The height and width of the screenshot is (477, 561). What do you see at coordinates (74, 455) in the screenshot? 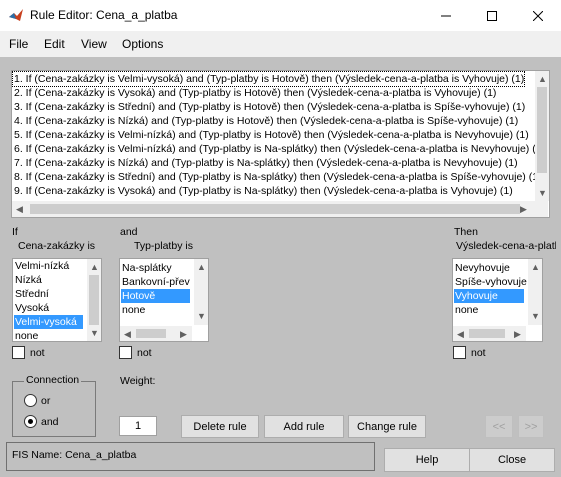
I see `fis-name-status: FIS Name: Cena_a_platba` at bounding box center [74, 455].